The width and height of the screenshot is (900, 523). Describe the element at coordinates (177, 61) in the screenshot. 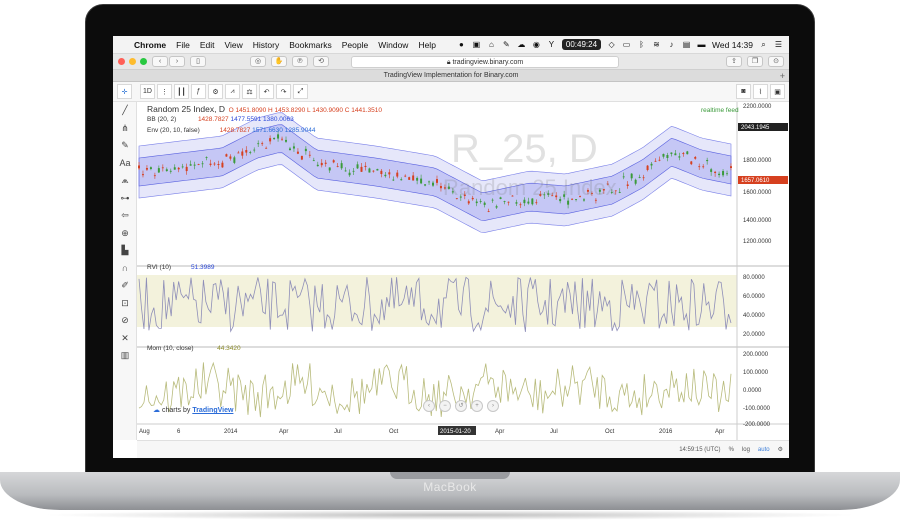

I see `forward-button: ›` at that location.